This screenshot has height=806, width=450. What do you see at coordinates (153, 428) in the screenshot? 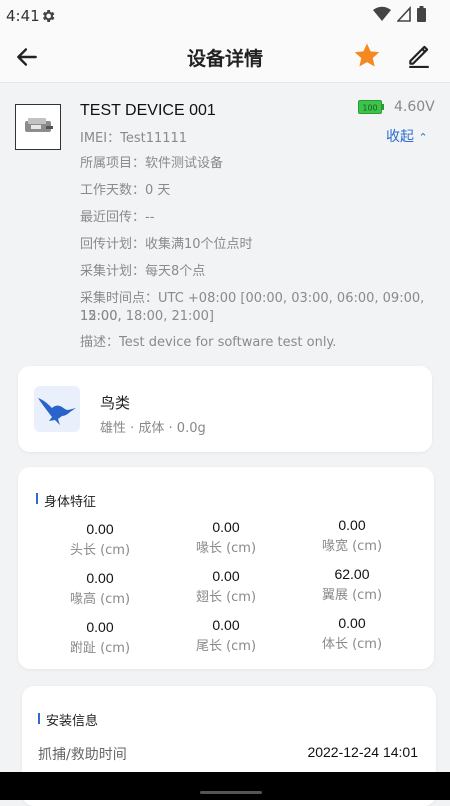
I see `animal-attributes: 雄性 · 成体 · 0.0g` at bounding box center [153, 428].